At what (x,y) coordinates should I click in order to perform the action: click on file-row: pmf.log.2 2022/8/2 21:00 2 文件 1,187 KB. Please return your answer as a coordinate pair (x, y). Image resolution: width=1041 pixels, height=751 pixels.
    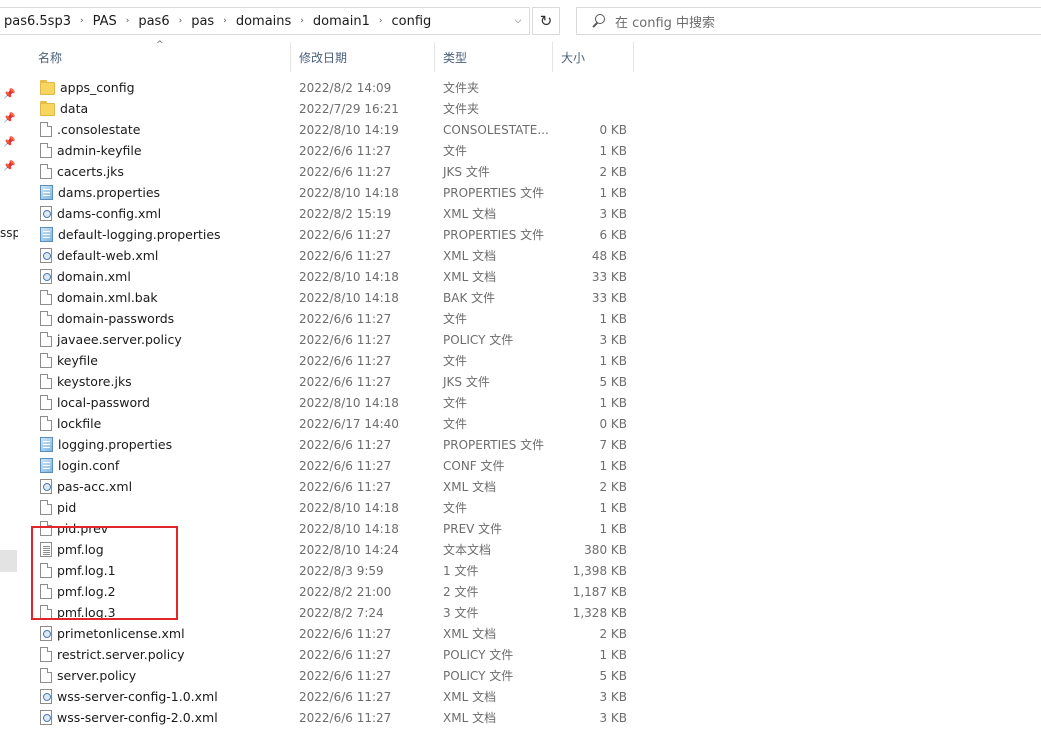
    Looking at the image, I should click on (340, 591).